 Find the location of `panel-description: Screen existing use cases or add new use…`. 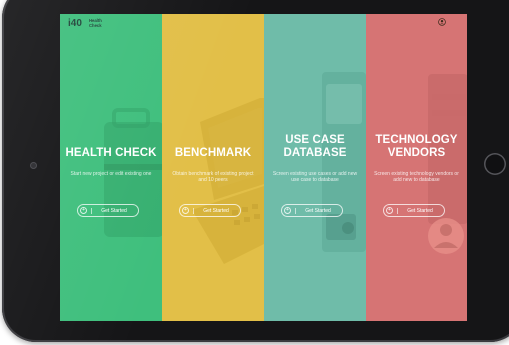

panel-description: Screen existing use cases or add new use… is located at coordinates (315, 177).